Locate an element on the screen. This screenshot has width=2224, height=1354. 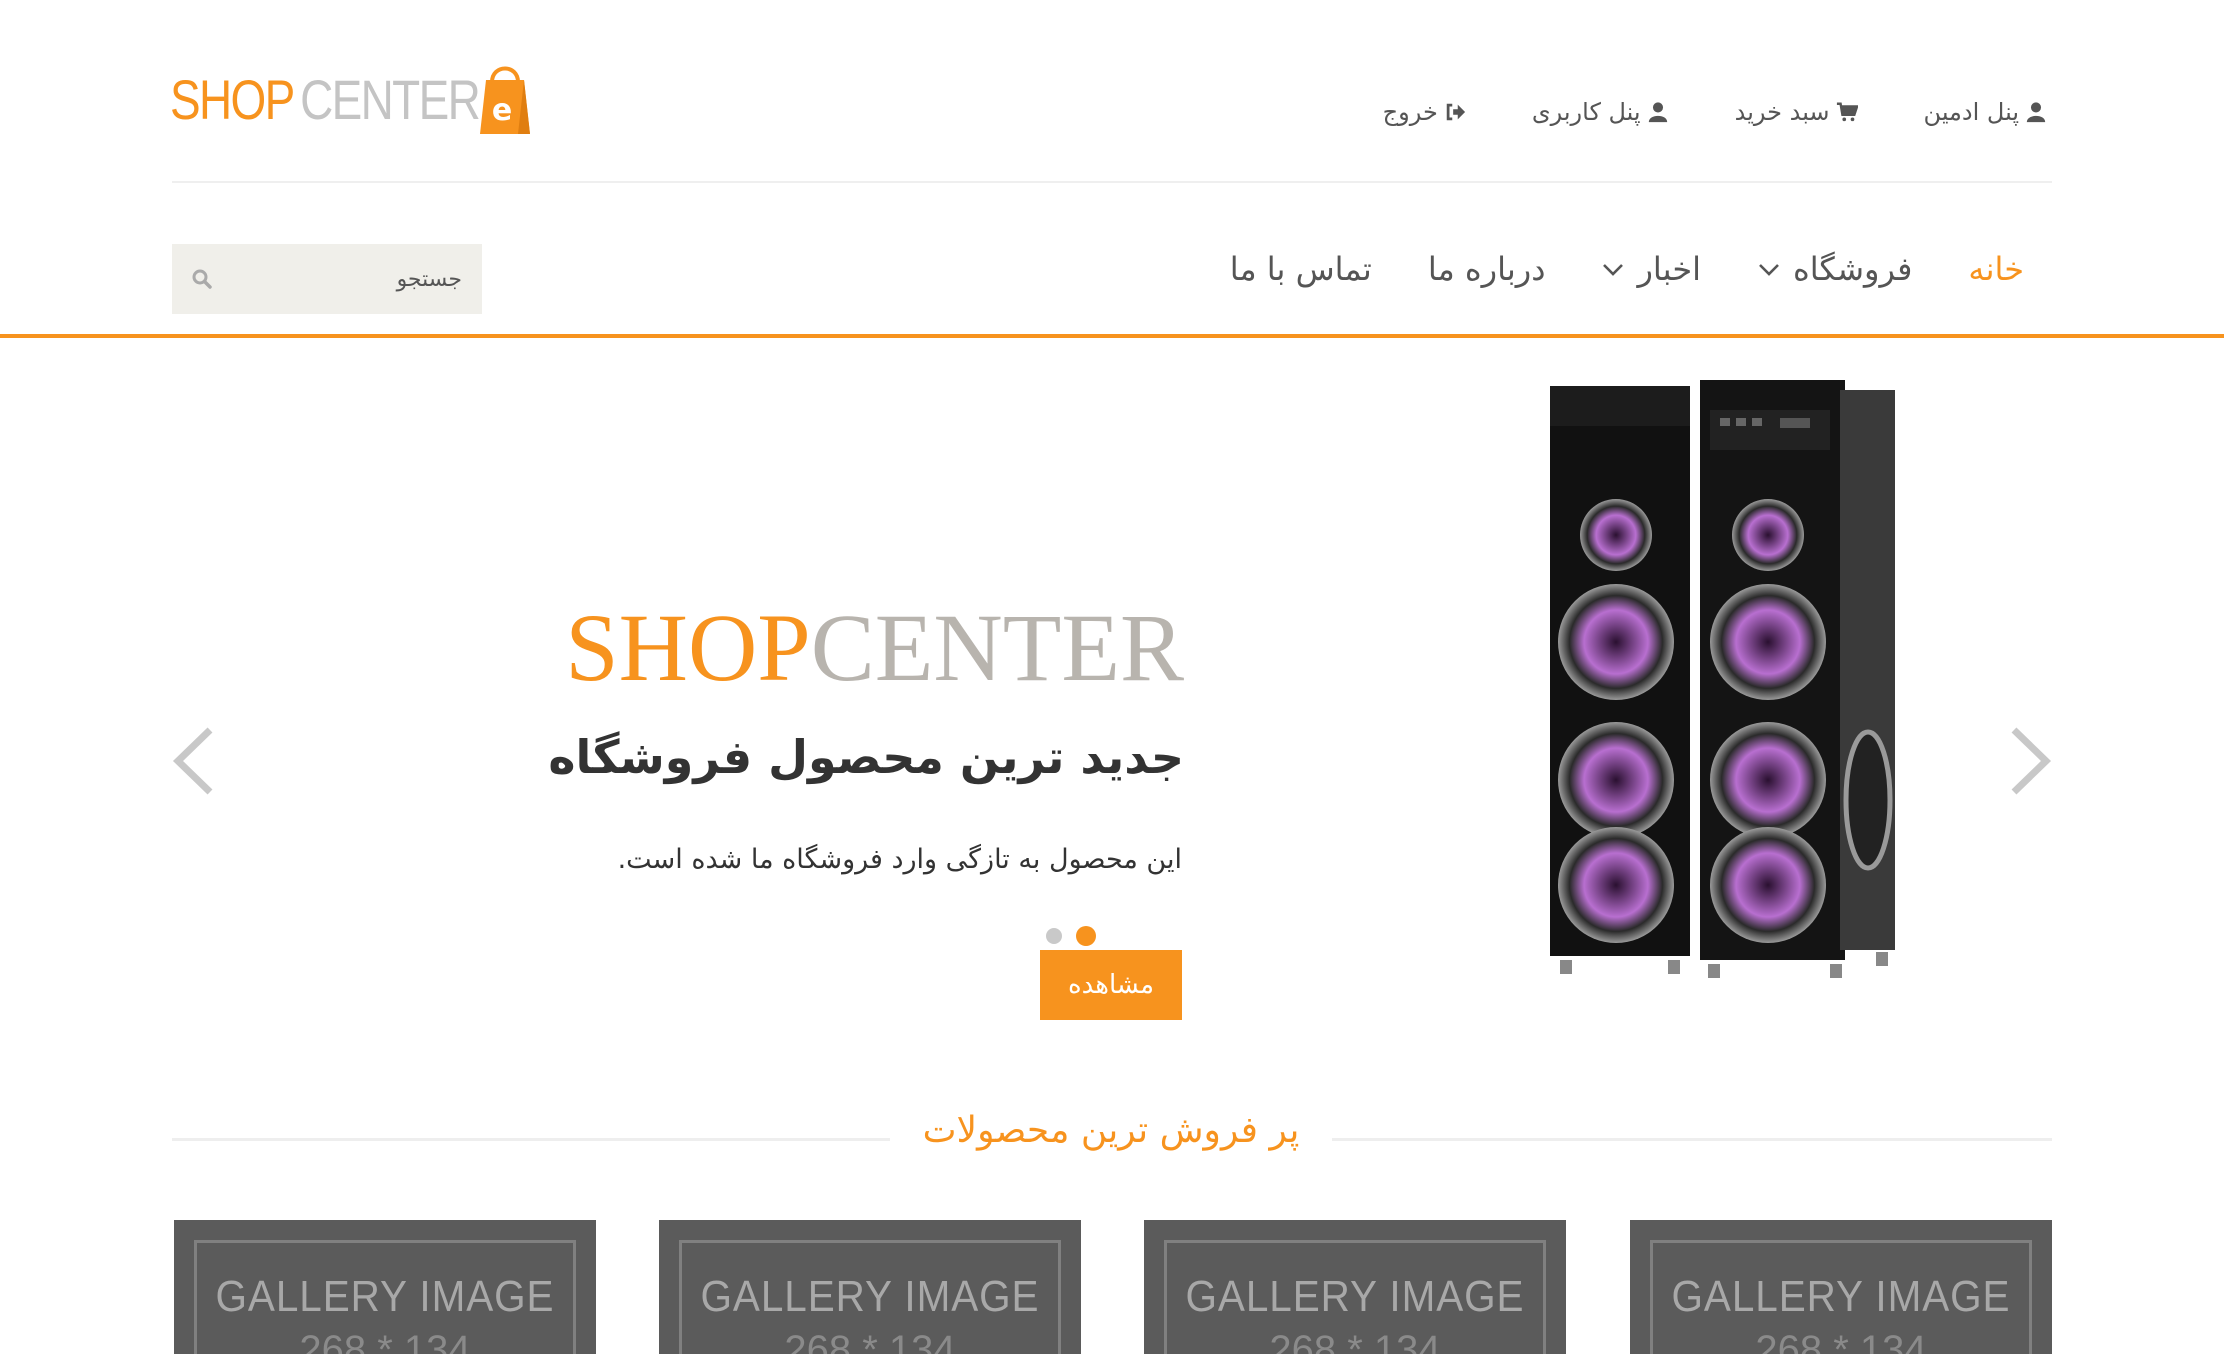
logout-link: خروج is located at coordinates (1424, 112).